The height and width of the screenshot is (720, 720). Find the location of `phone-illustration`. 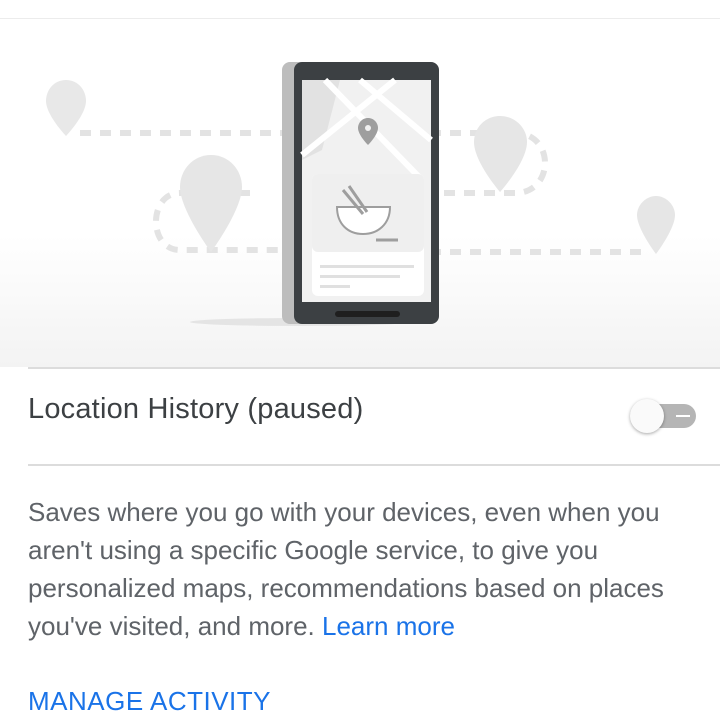

phone-illustration is located at coordinates (360, 193).